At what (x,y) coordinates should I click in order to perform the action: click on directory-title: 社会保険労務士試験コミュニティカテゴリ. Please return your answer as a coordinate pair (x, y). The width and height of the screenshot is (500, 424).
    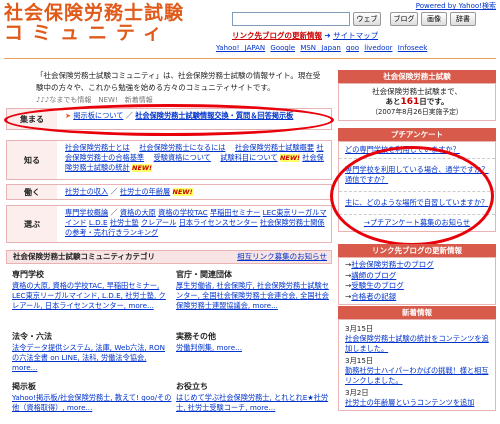
    Looking at the image, I should click on (84, 256).